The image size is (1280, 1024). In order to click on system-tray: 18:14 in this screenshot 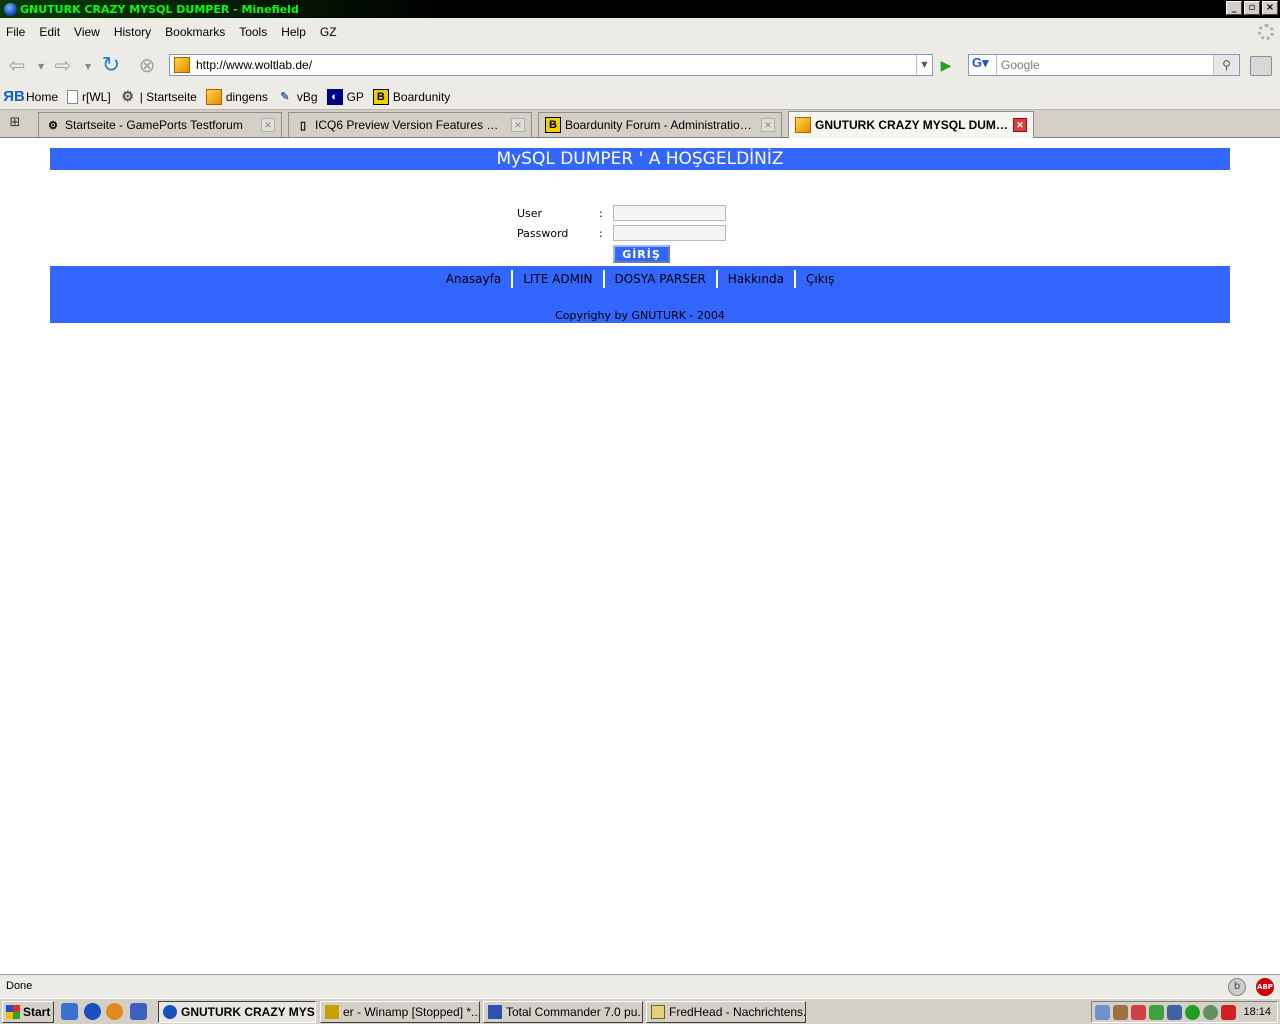, I will do `click(1184, 1012)`.